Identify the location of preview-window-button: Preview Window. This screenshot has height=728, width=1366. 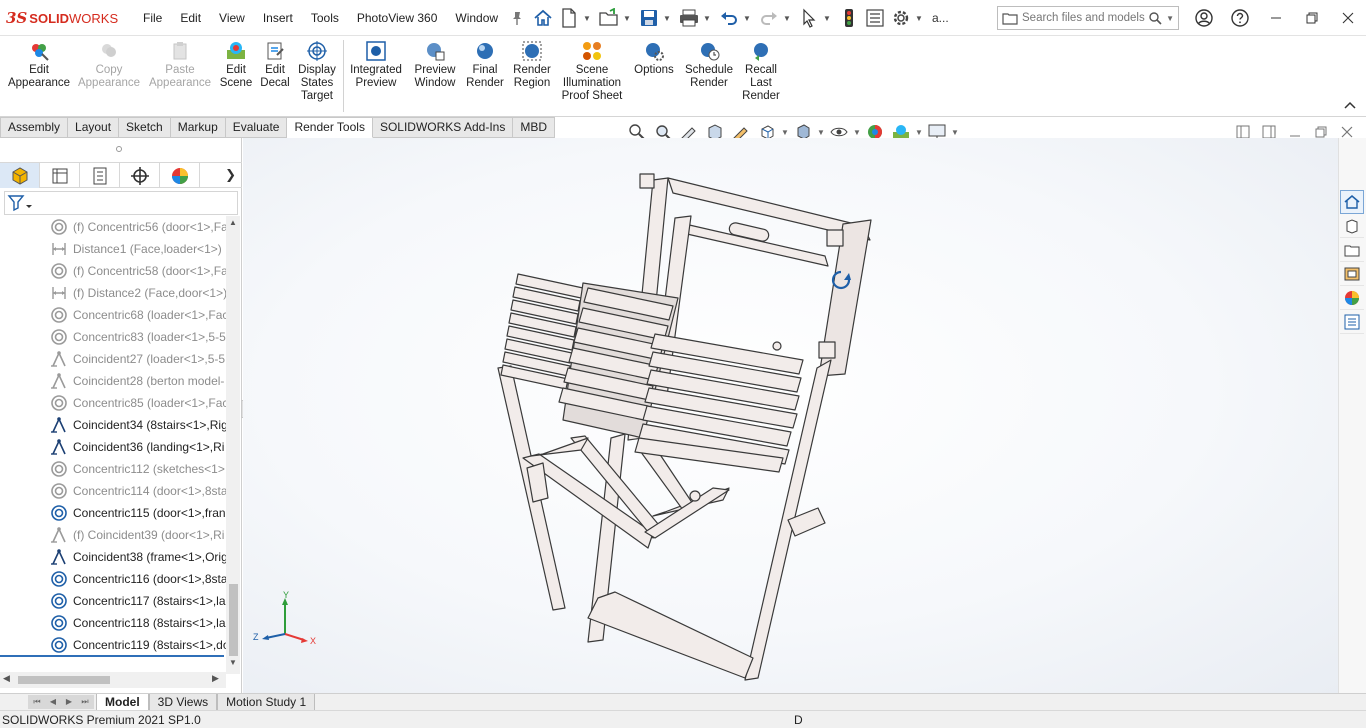
(435, 65).